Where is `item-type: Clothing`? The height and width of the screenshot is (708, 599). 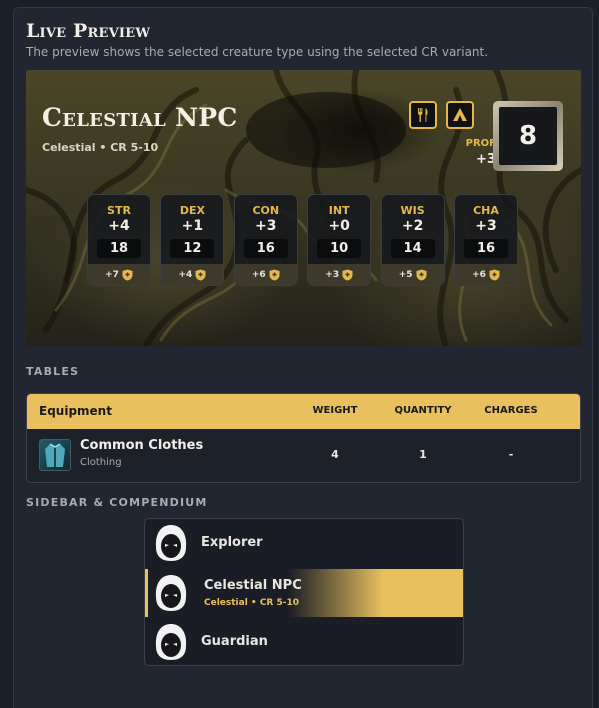 item-type: Clothing is located at coordinates (101, 462).